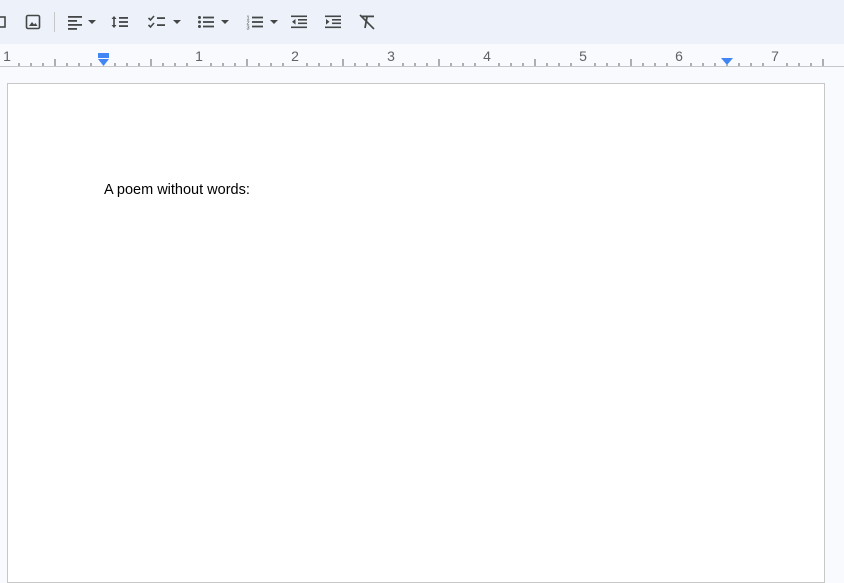 The image size is (844, 583). I want to click on ruler-number: 3, so click(391, 56).